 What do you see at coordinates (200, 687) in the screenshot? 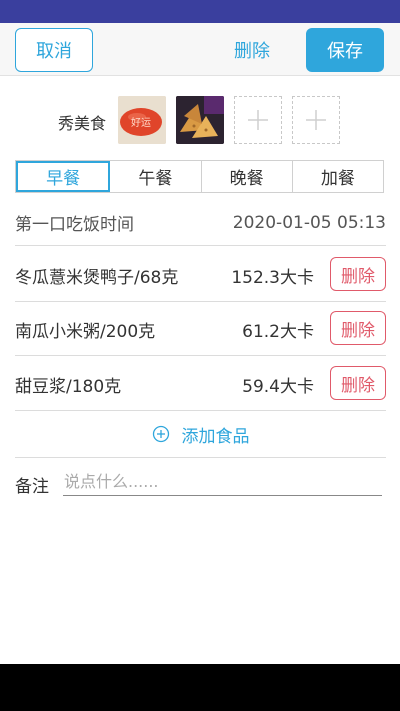
I see `system-navigation-bar` at bounding box center [200, 687].